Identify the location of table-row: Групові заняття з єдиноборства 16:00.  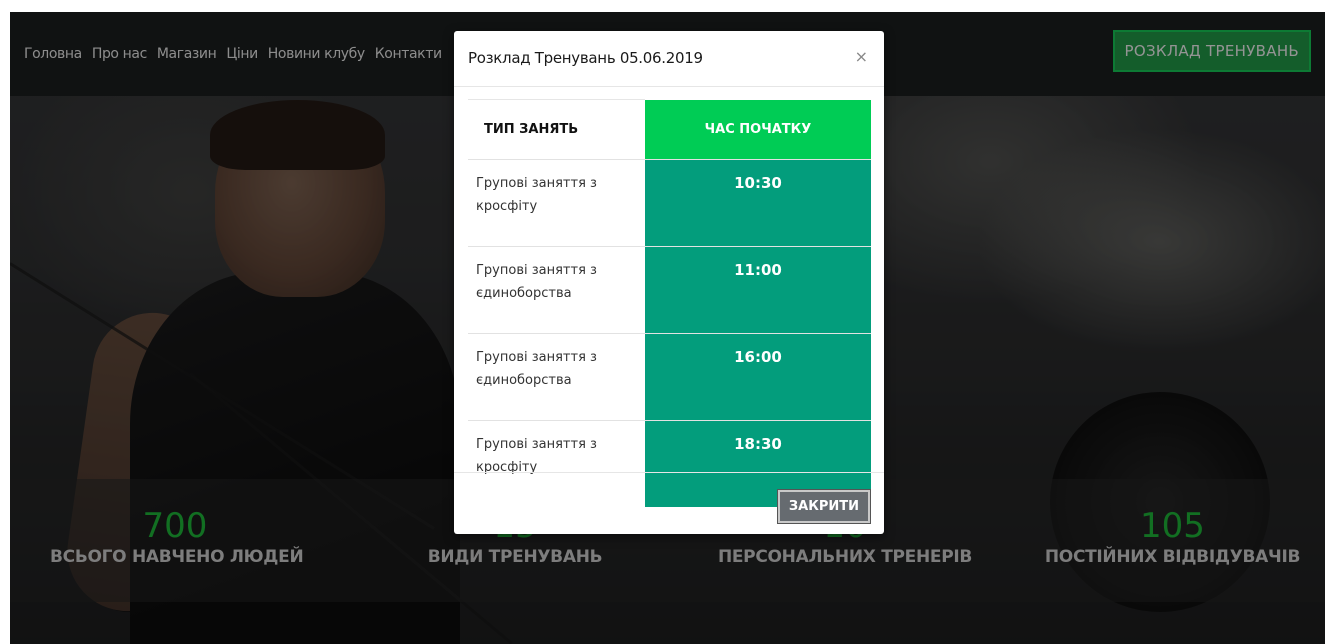
(669, 377).